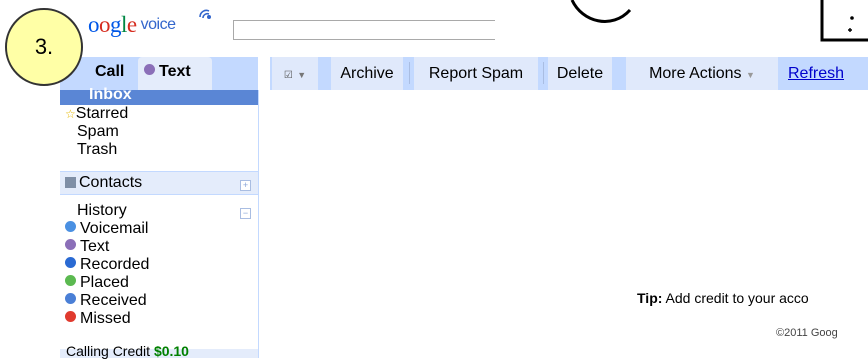  I want to click on sidebar-item-voicemail: Voicemail, so click(106, 229).